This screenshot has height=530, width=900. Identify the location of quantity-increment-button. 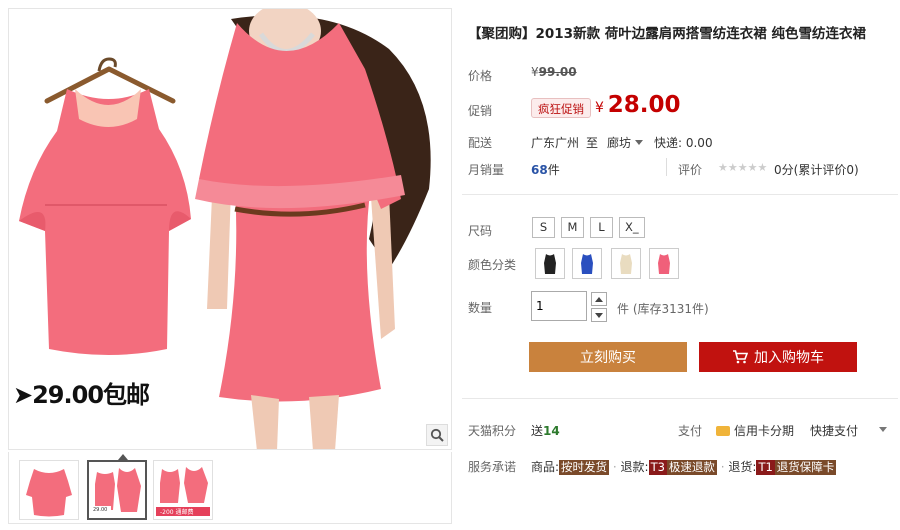
(599, 299).